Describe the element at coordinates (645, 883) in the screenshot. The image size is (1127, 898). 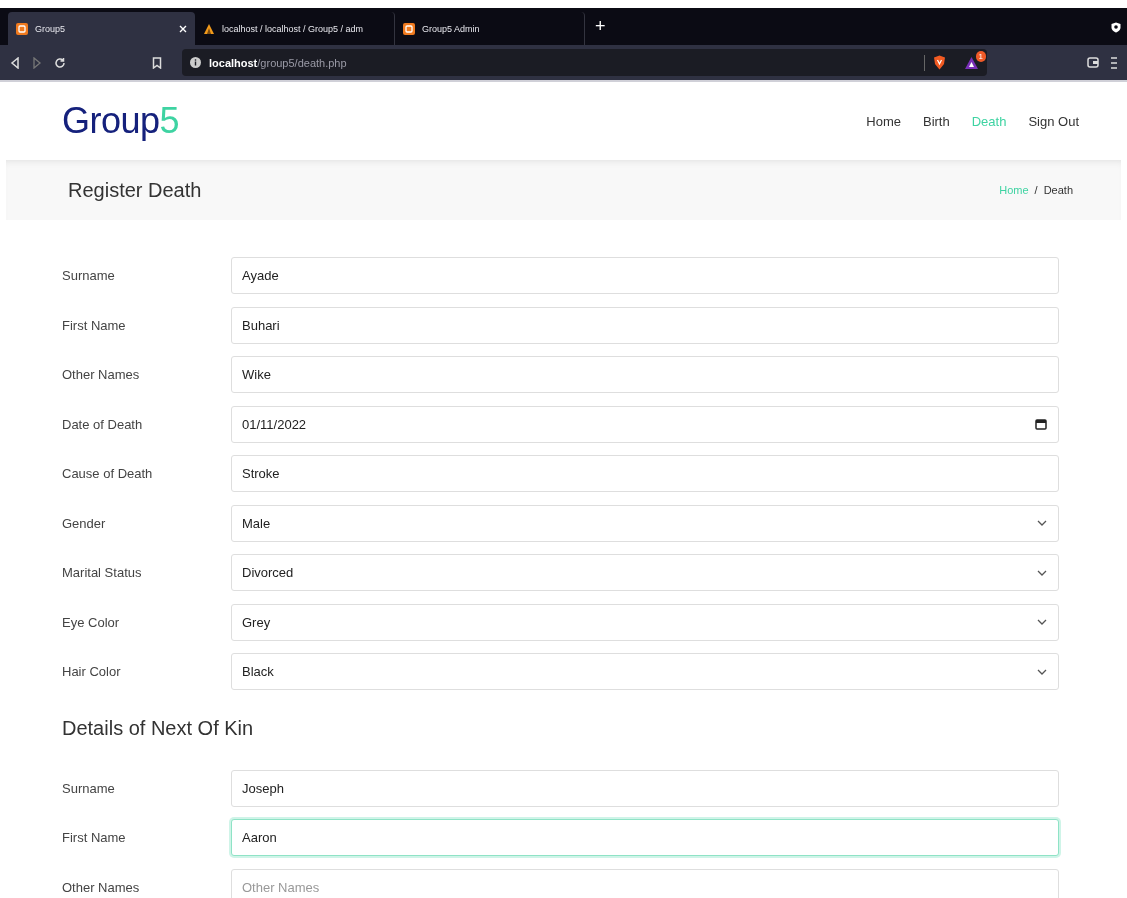
I see `input-field: Other Names` at that location.